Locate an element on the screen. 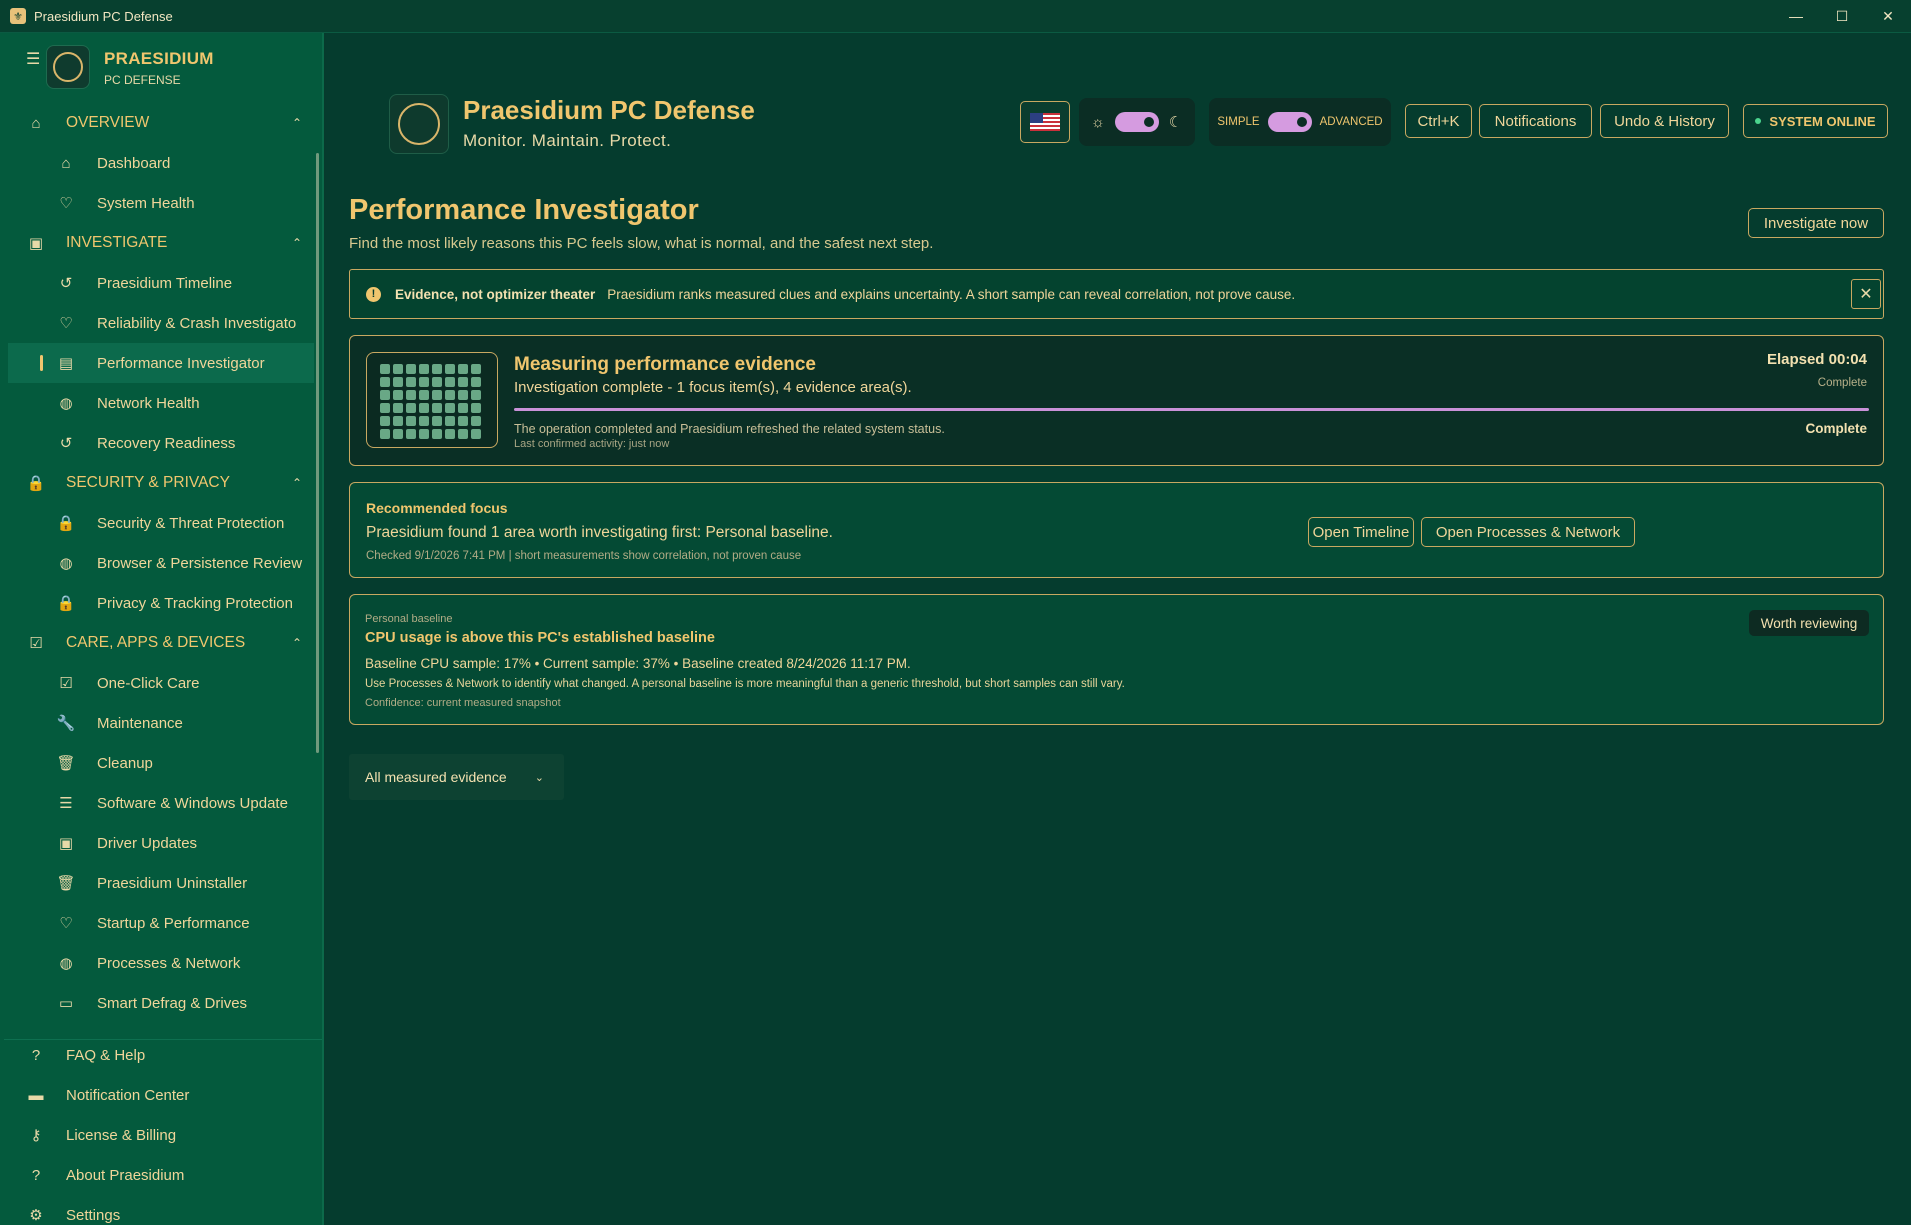  sidebar-scrollbar is located at coordinates (317, 453).